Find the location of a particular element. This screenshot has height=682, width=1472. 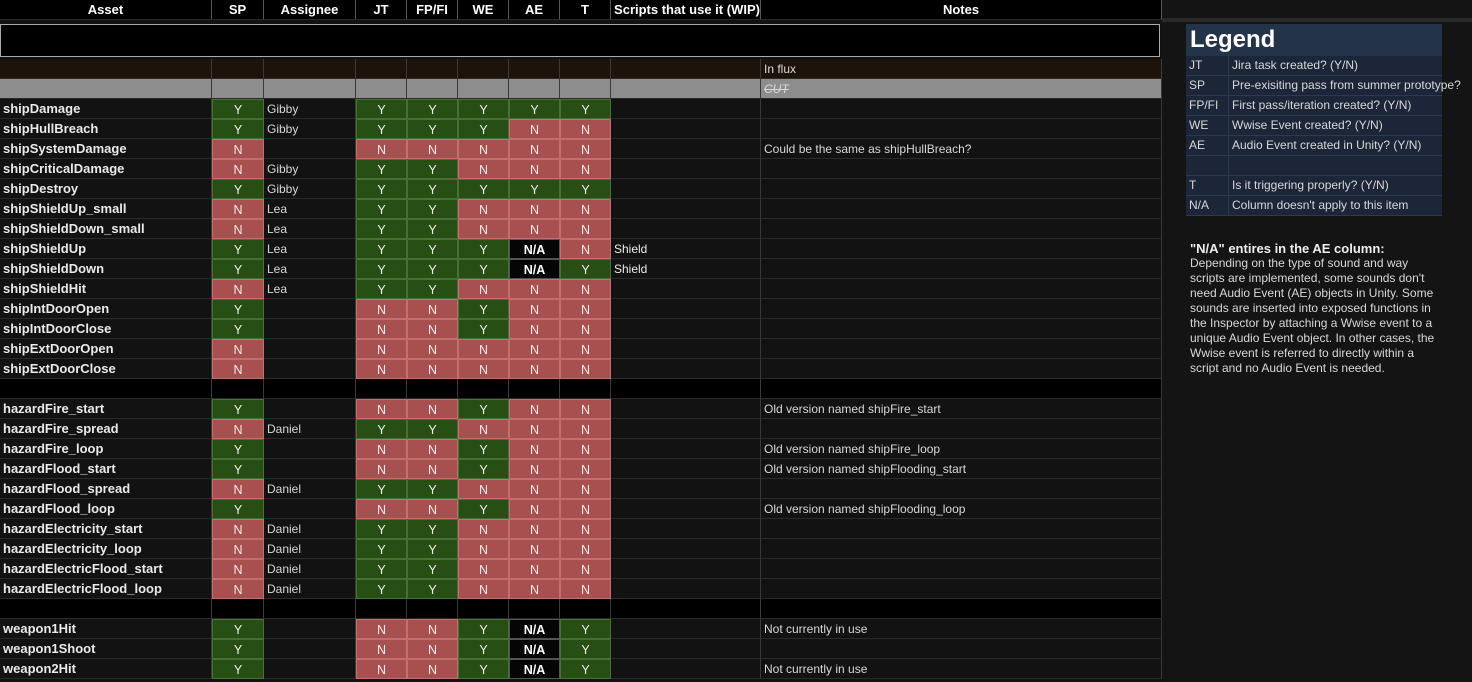

cell-asset: hazardElectricity_loop is located at coordinates (106, 549).